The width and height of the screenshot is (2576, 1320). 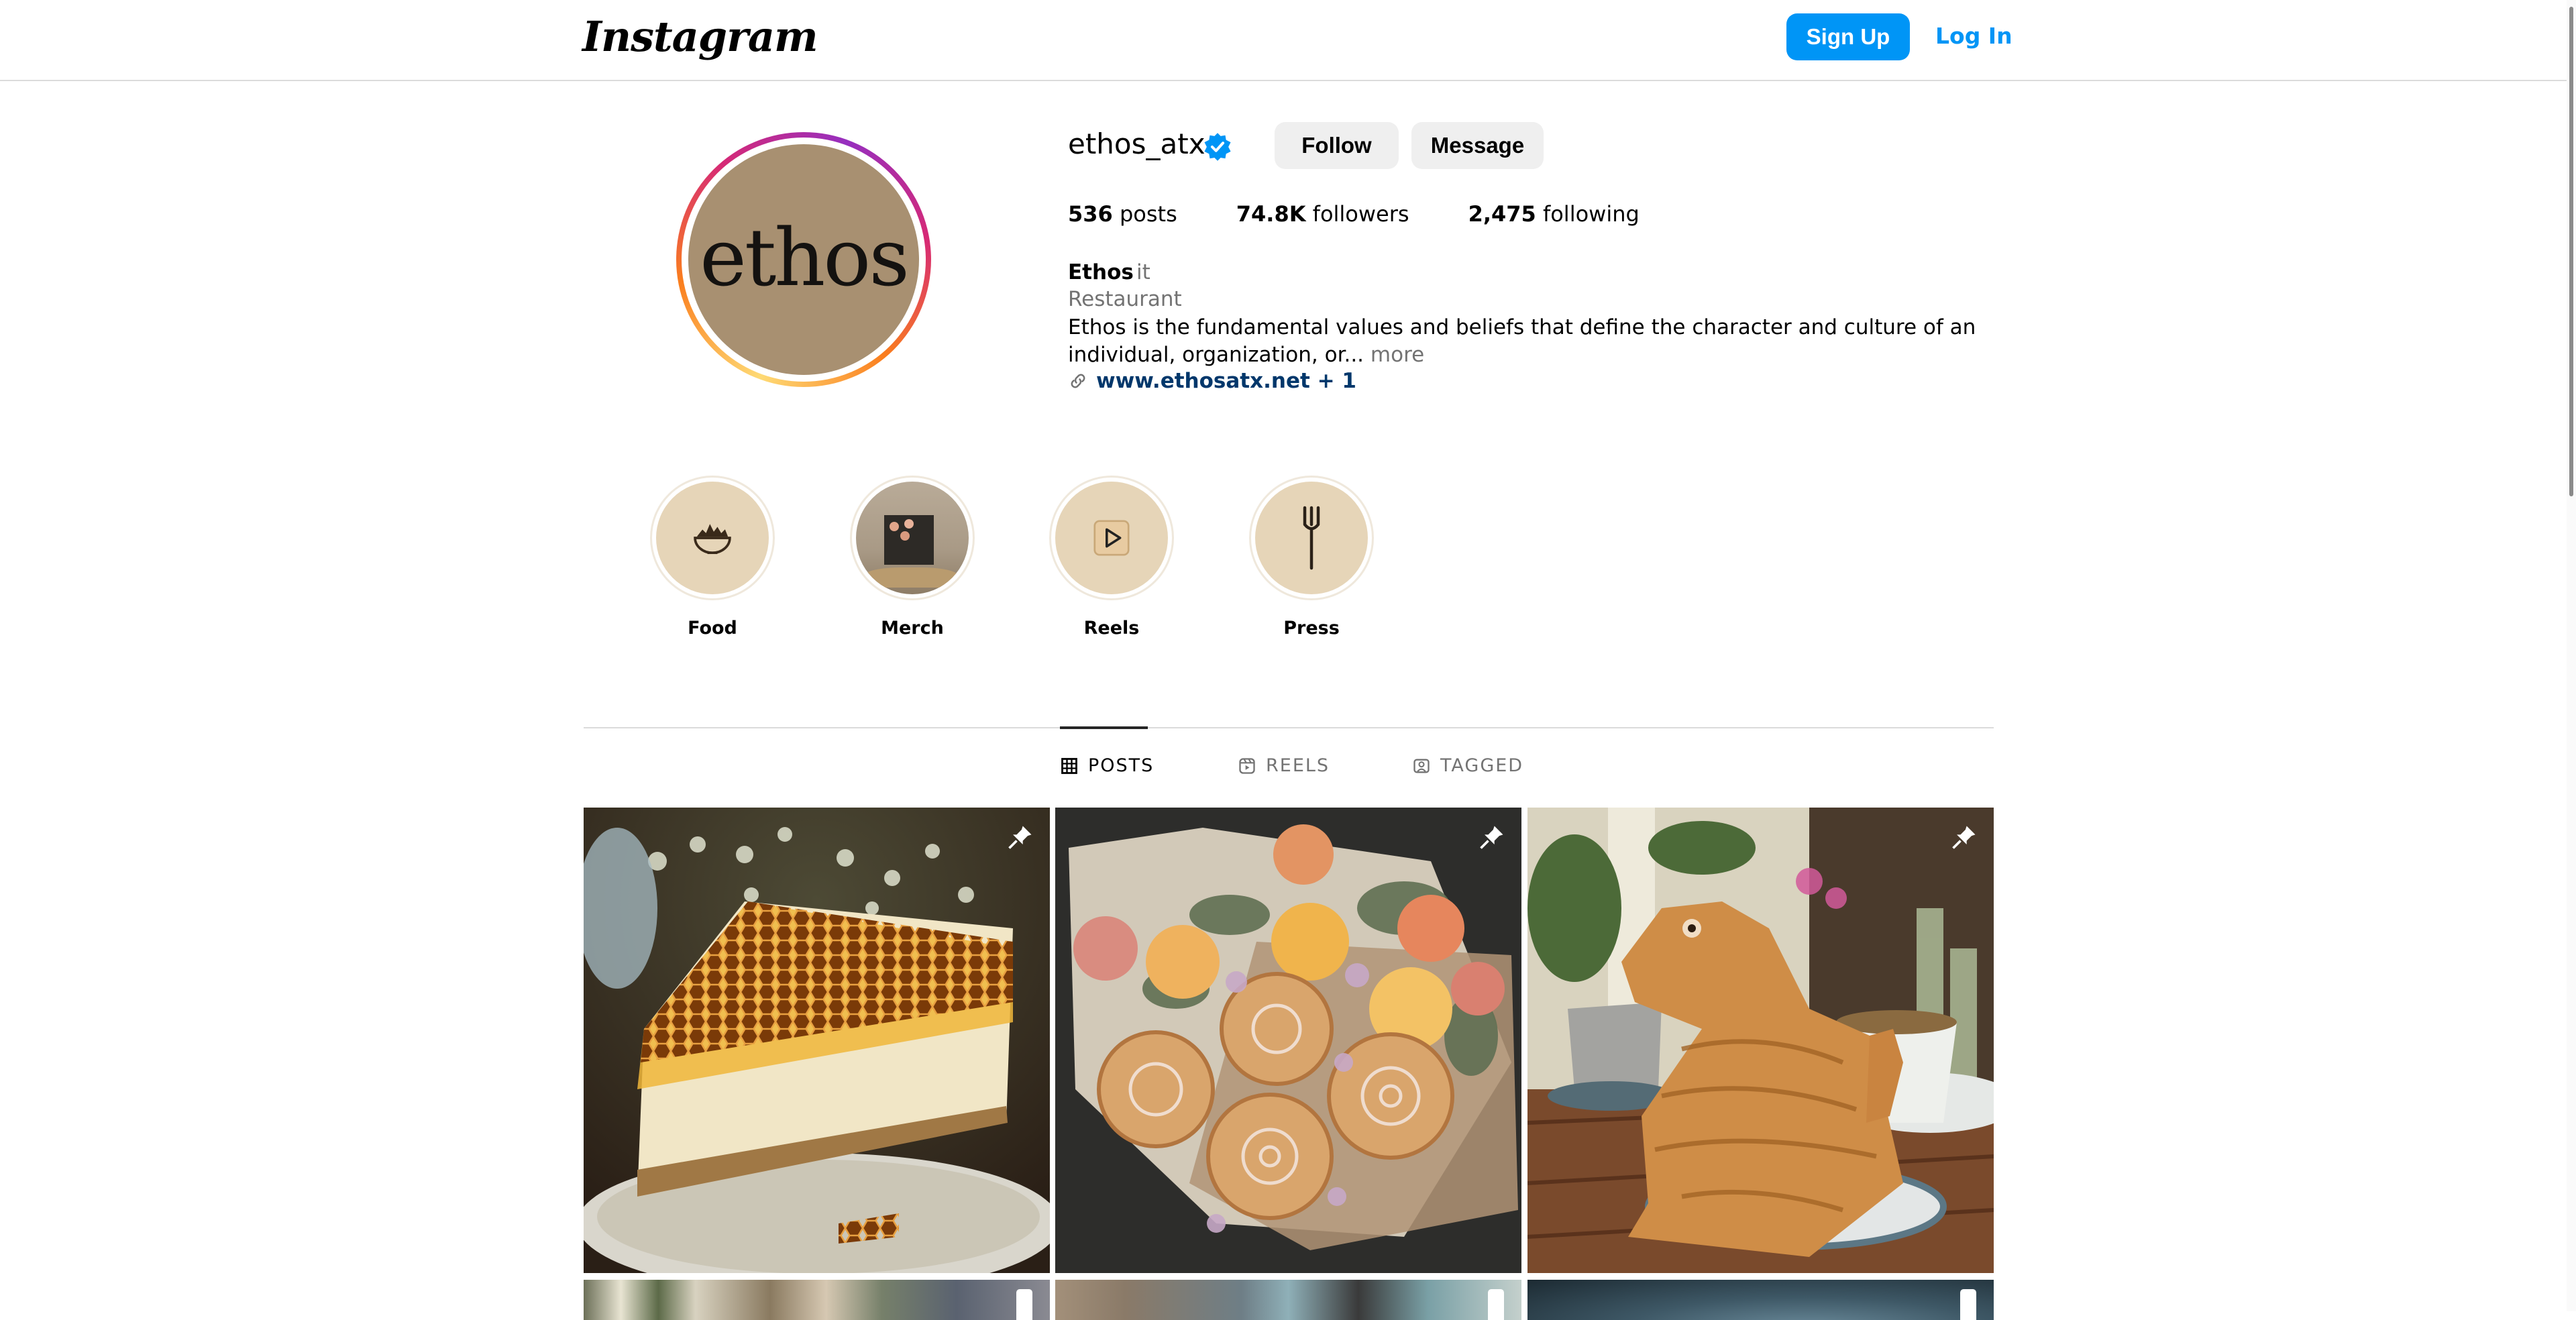 I want to click on reels-icon, so click(x=1247, y=765).